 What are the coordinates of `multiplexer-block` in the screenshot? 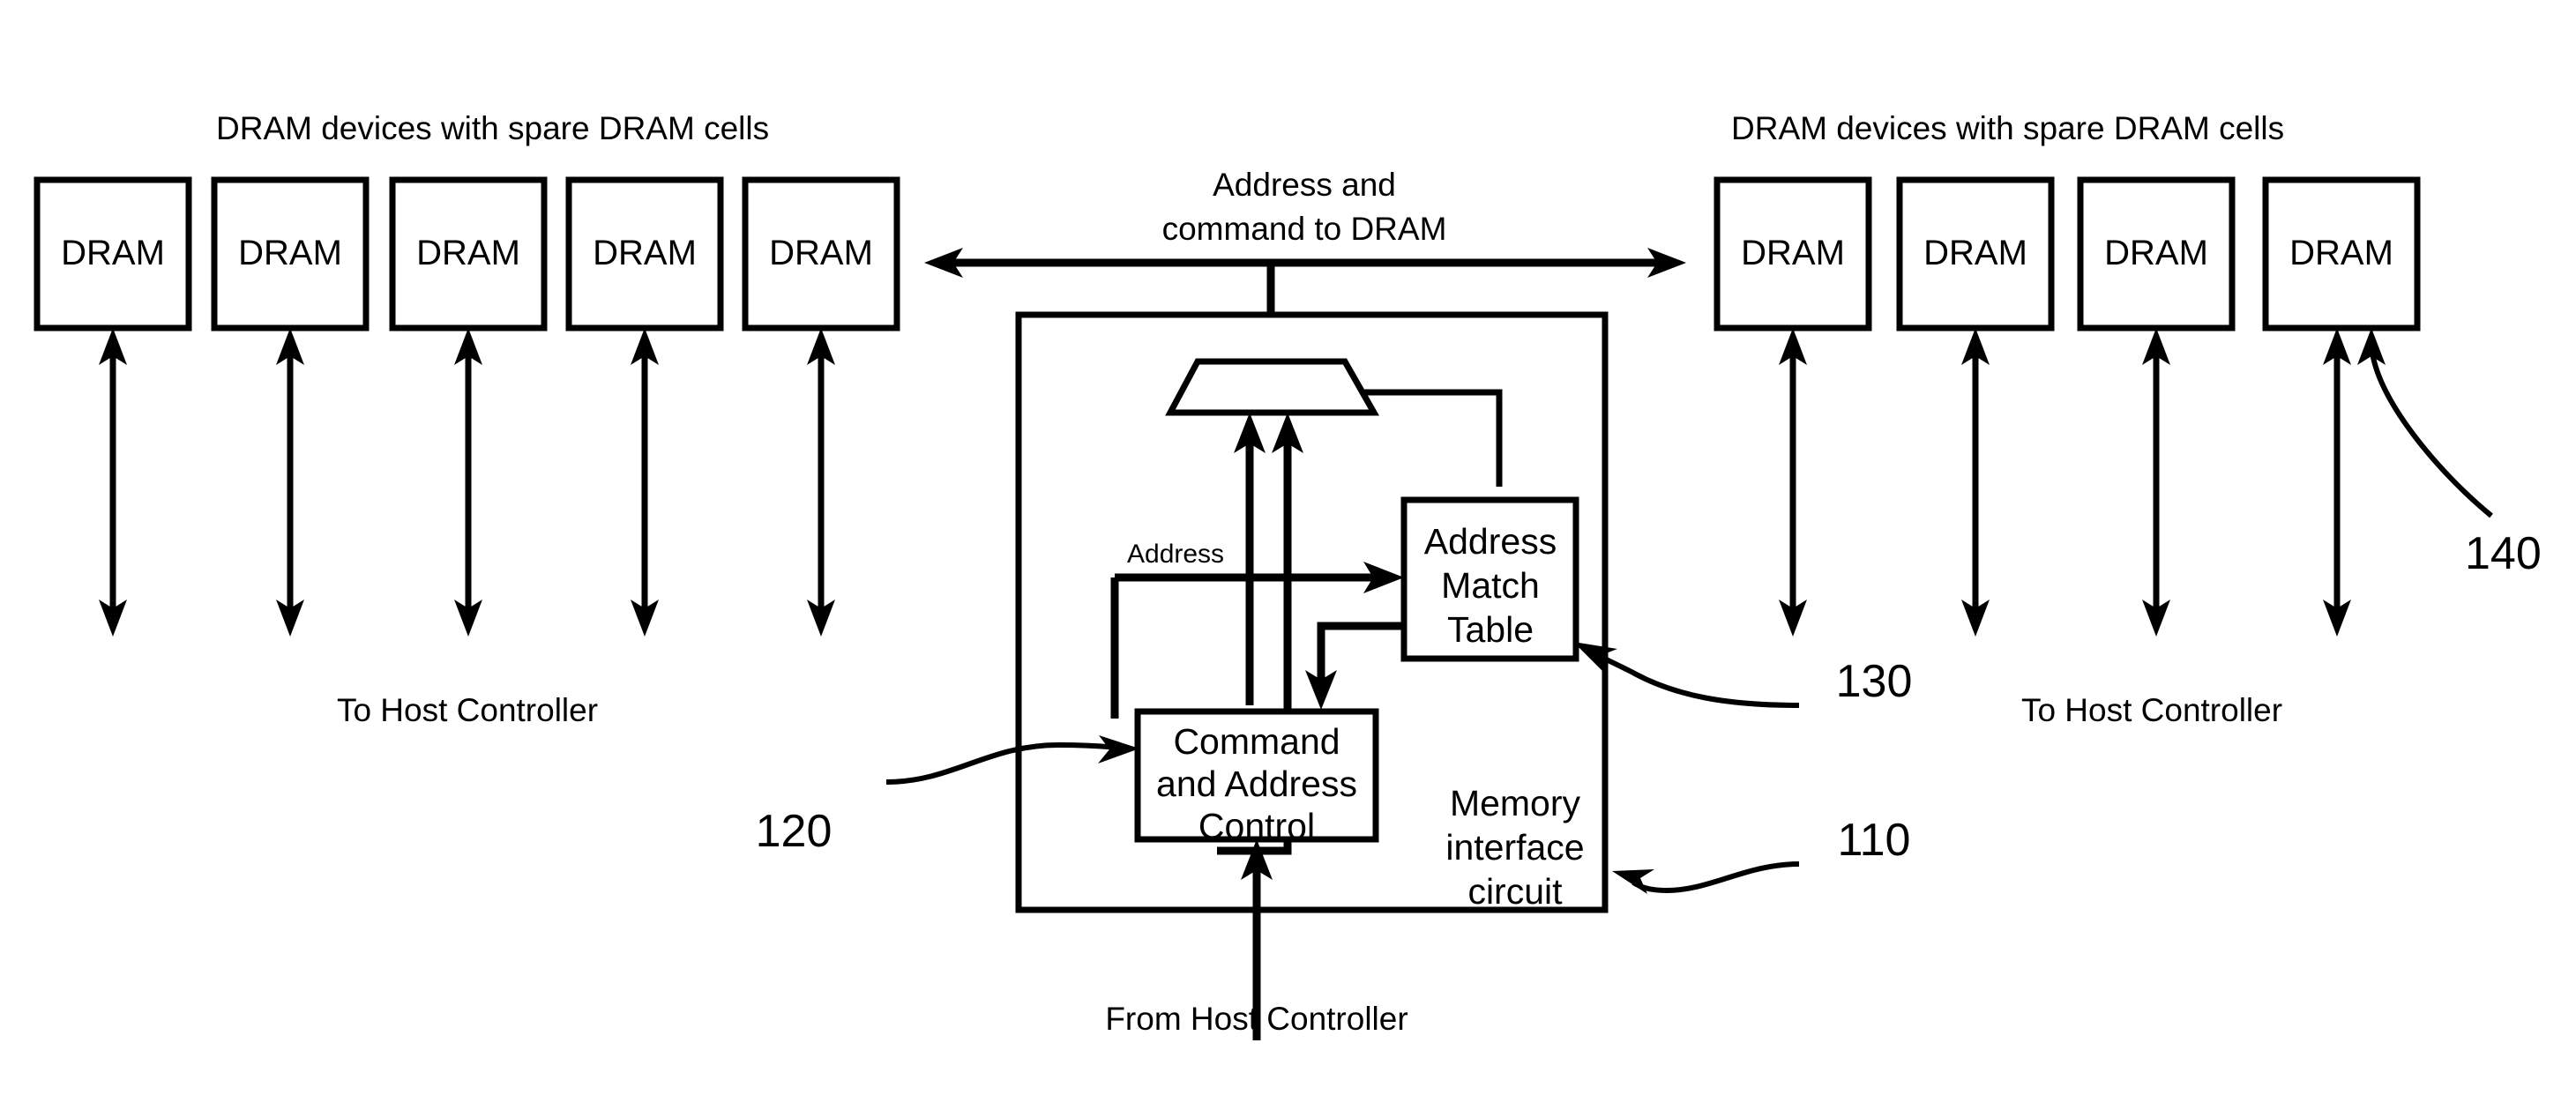 It's located at (1272, 387).